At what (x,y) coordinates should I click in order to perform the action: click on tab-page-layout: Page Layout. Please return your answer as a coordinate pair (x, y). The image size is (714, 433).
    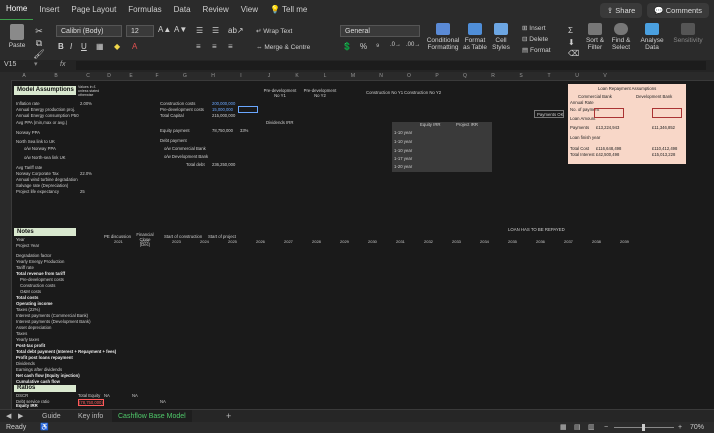
    Looking at the image, I should click on (93, 10).